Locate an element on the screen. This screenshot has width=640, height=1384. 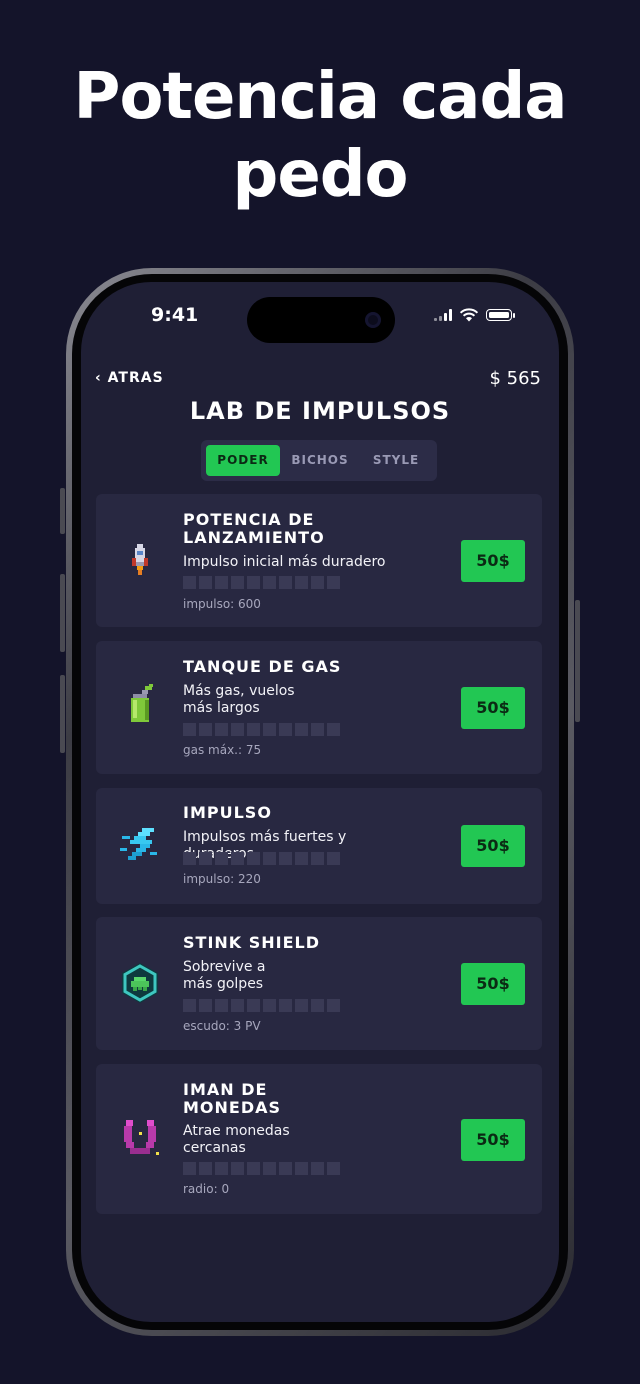
upgrade-name: POTENCIA DE LANZAMIENTO is located at coordinates (254, 528).